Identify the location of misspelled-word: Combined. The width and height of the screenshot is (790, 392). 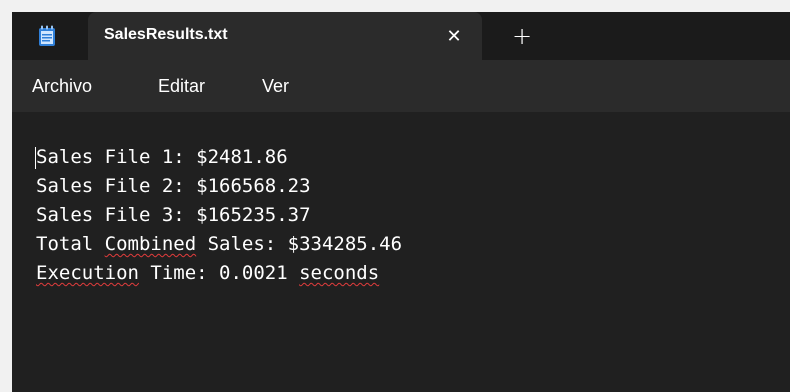
(150, 244).